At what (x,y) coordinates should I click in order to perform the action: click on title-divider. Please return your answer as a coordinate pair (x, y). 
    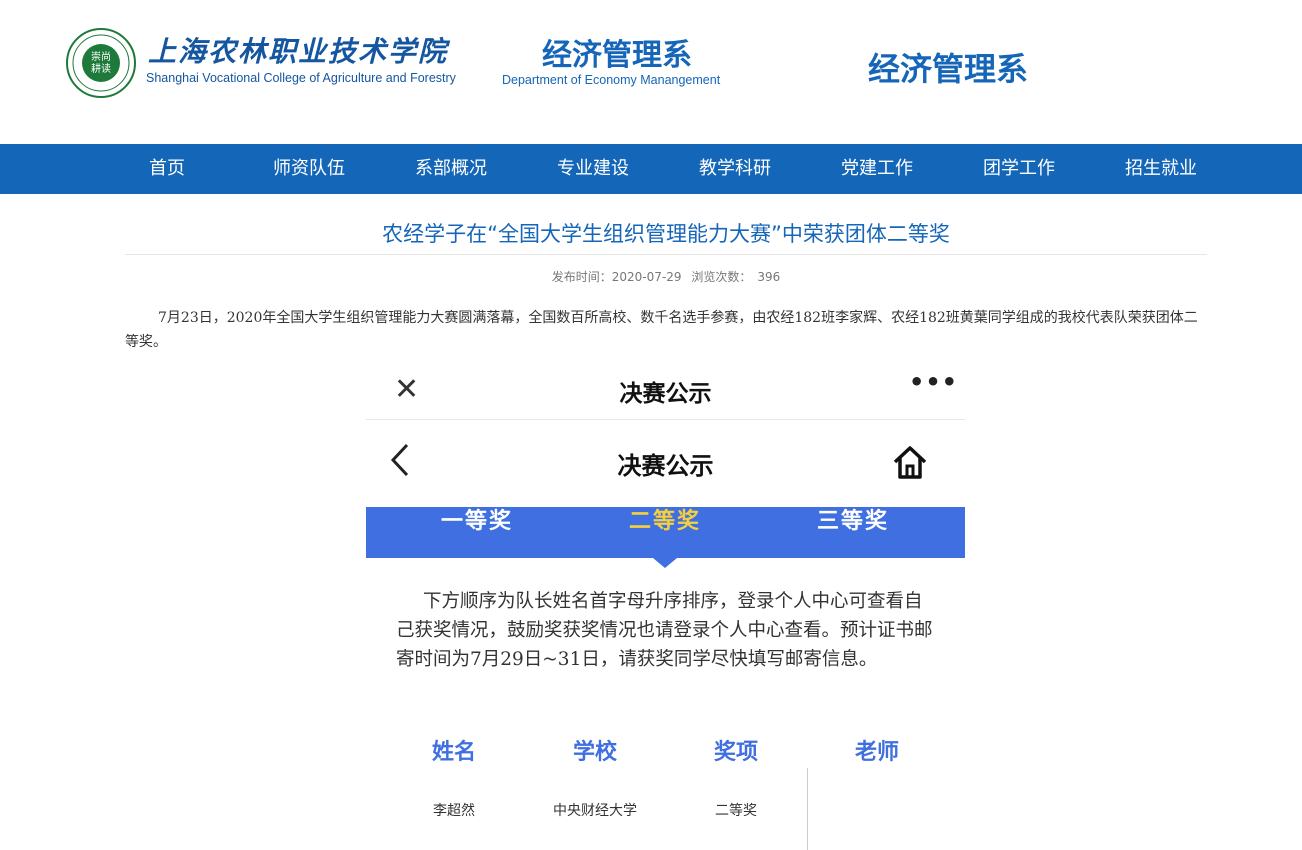
    Looking at the image, I should click on (666, 254).